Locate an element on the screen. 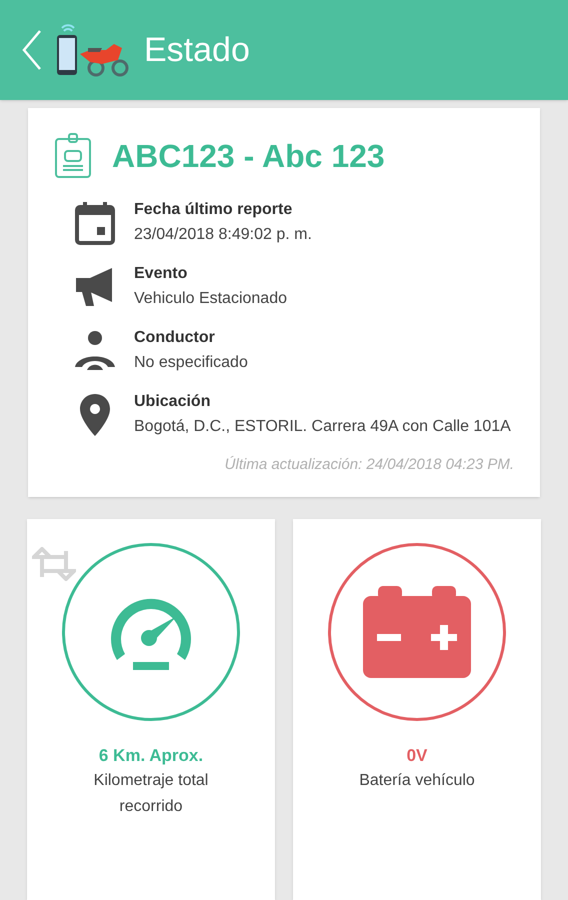 The image size is (568, 900). field-value: 23/04/2018 8:49:02 p. m. is located at coordinates (223, 235).